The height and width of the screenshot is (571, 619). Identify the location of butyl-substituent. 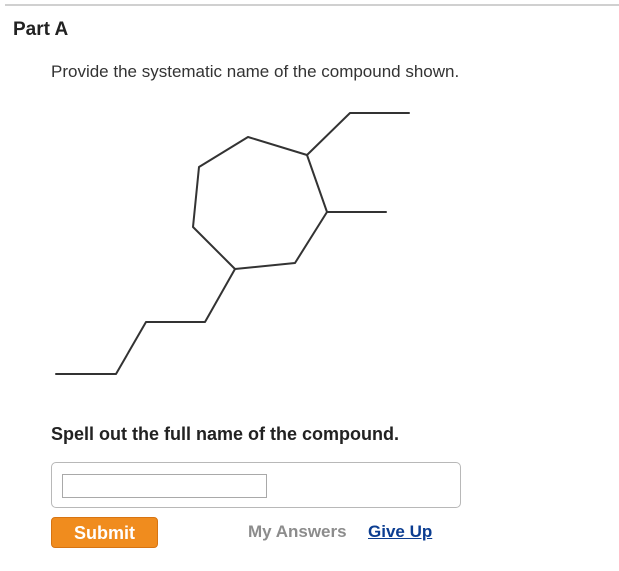
(145, 321).